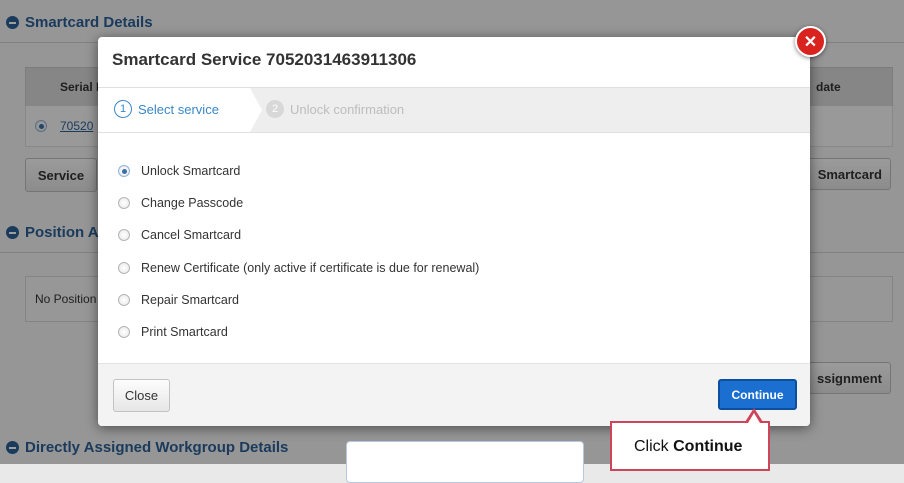 This screenshot has height=483, width=904. What do you see at coordinates (275, 109) in the screenshot?
I see `step-number: 2` at bounding box center [275, 109].